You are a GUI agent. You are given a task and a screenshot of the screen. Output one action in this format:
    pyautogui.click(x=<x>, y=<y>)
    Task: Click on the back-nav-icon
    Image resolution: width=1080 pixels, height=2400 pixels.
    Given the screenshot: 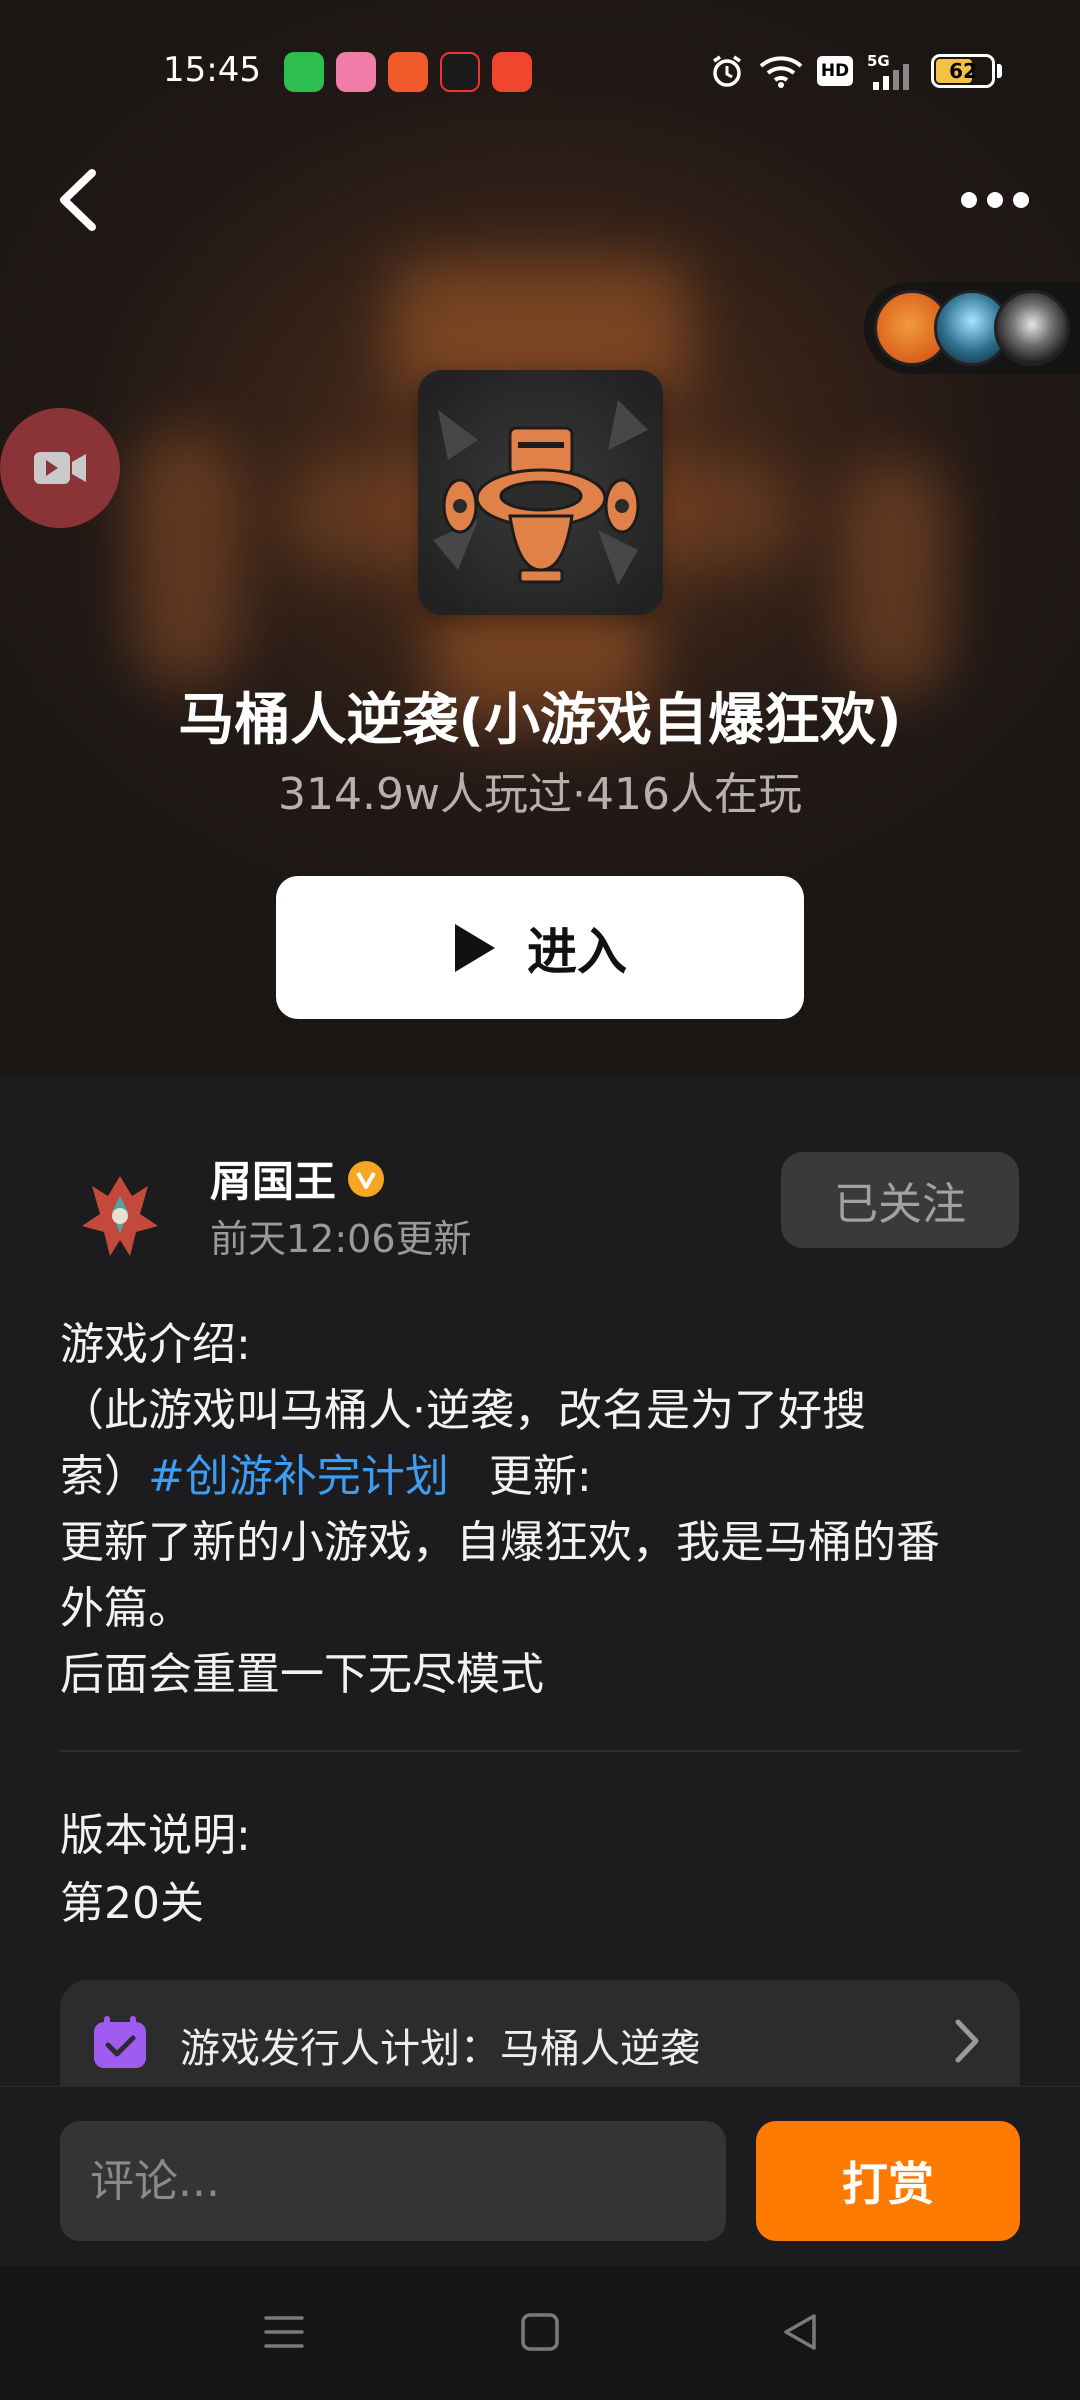 What is the action you would take?
    pyautogui.click(x=800, y=2332)
    